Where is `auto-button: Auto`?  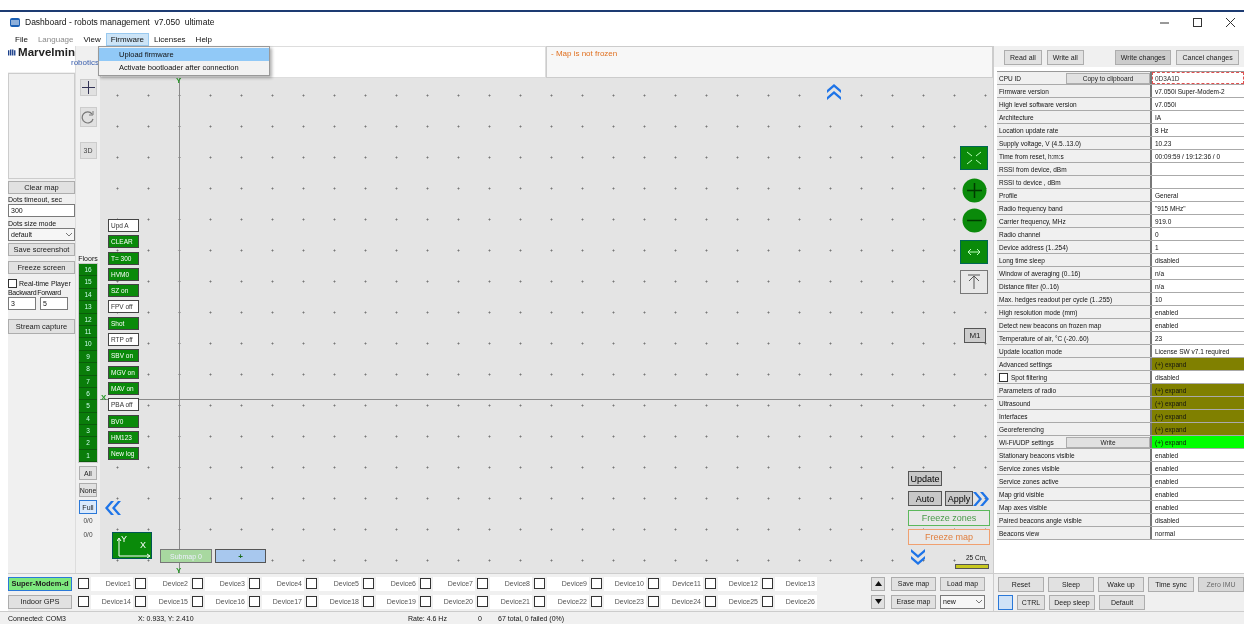
auto-button: Auto is located at coordinates (925, 498).